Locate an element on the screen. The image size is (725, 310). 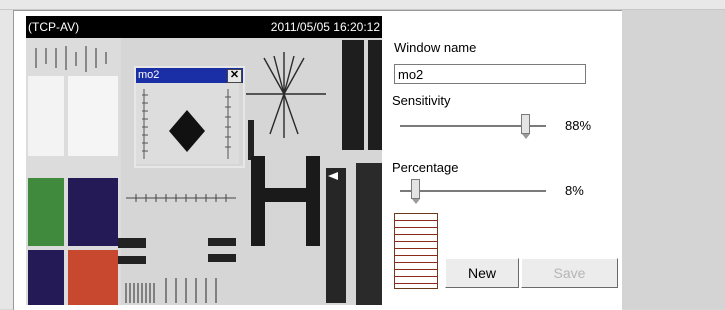
save-button: Save is located at coordinates (569, 273).